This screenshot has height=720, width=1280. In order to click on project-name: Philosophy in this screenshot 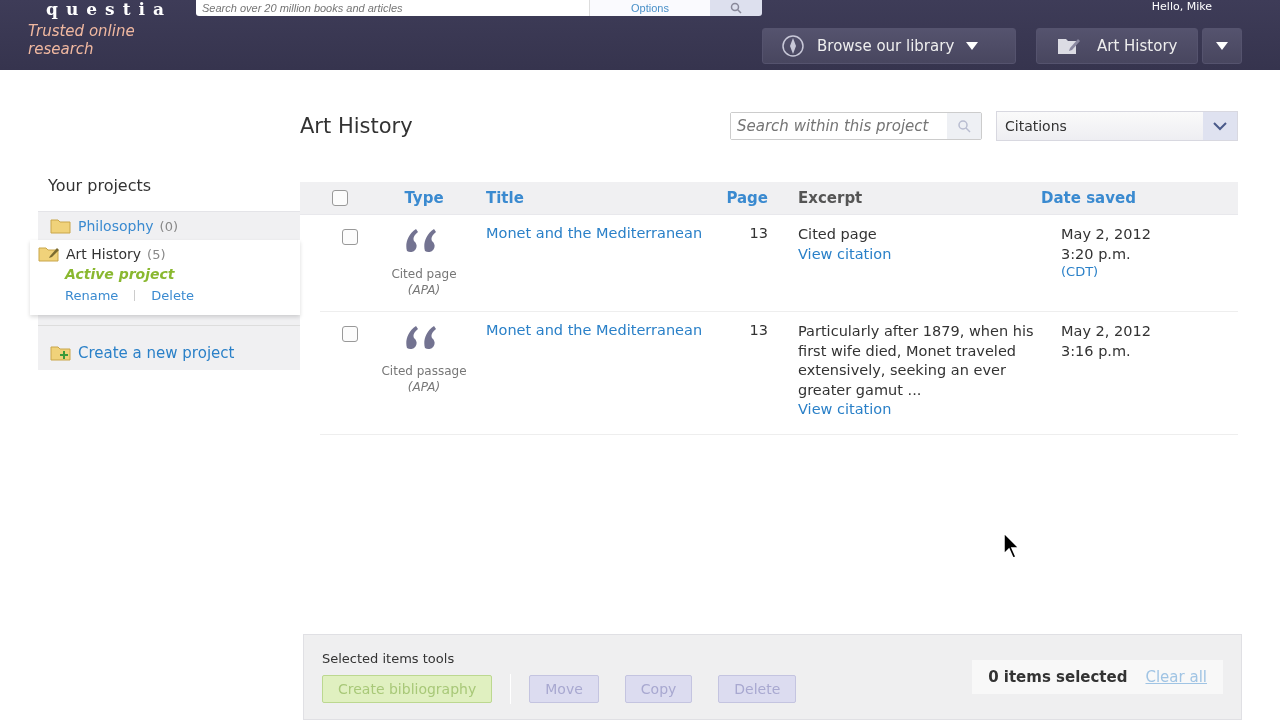, I will do `click(116, 226)`.